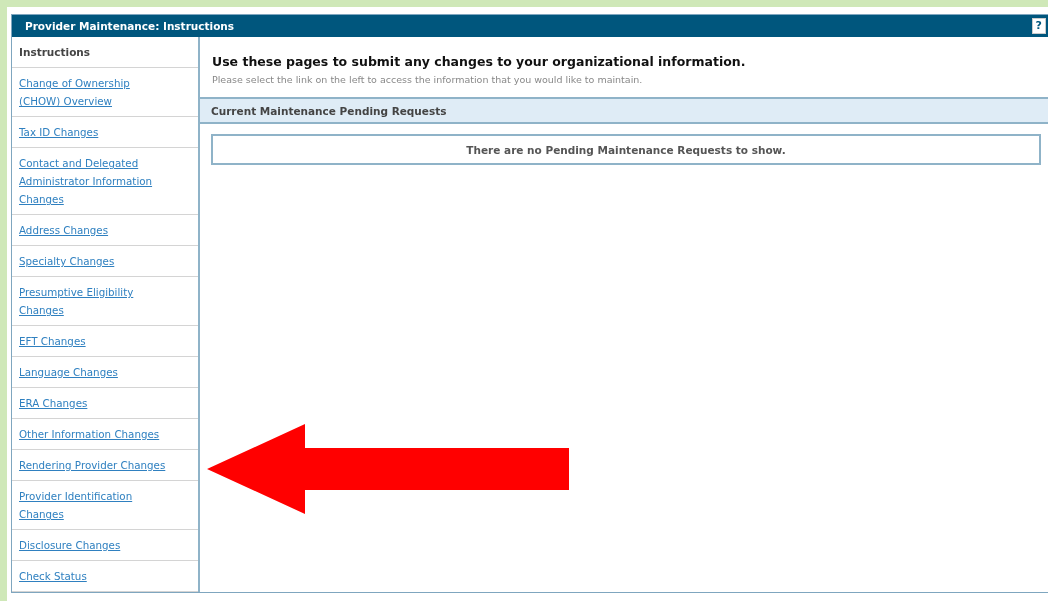 Image resolution: width=1048 pixels, height=601 pixels. I want to click on sidebar-link: Change of Ownership (CHOW) Overview, so click(94, 92).